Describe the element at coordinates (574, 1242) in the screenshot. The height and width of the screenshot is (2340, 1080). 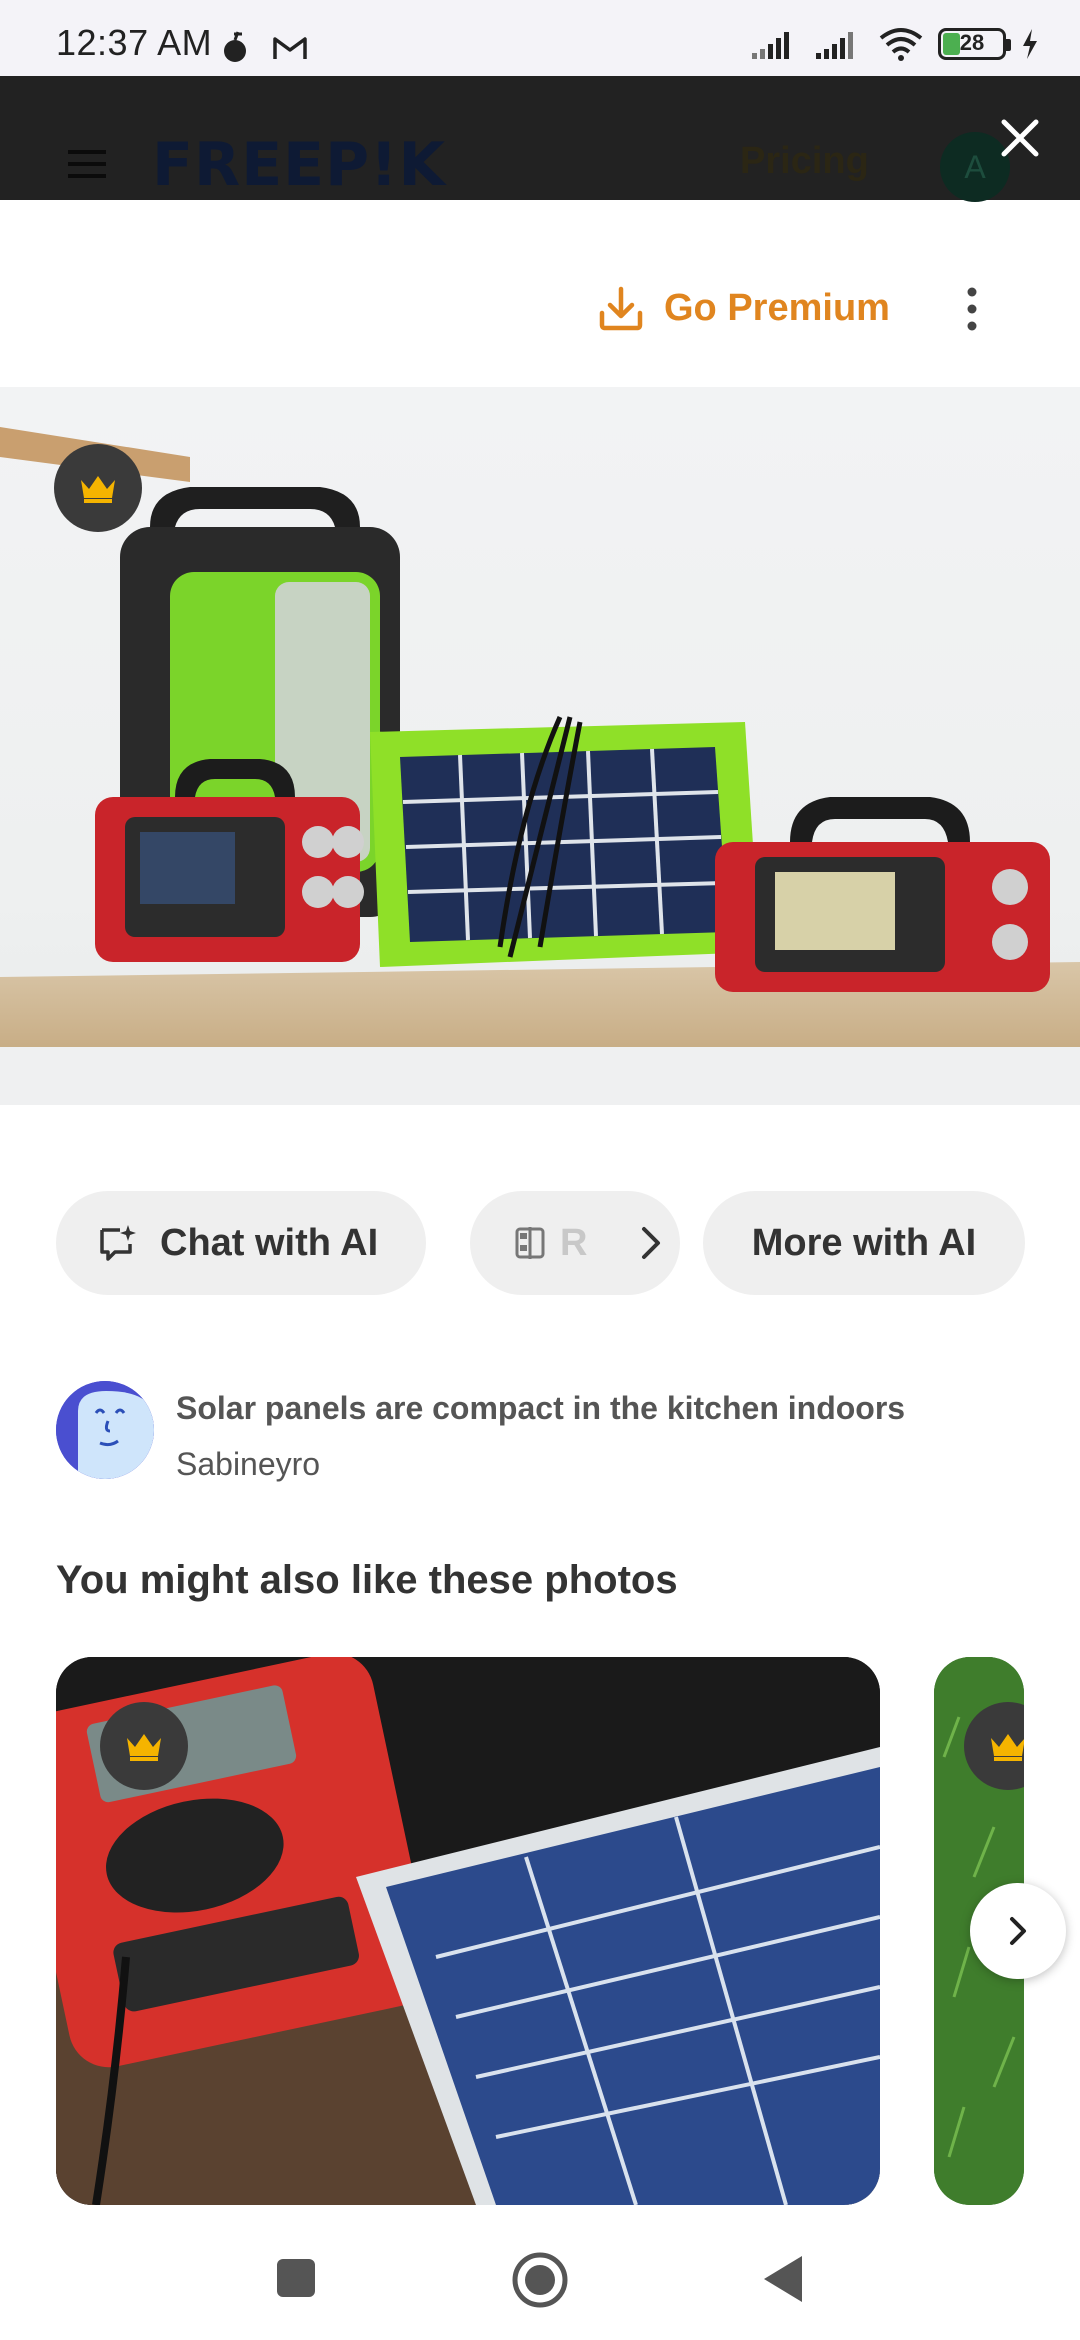
I see `partial-ai-tool-label: R` at that location.